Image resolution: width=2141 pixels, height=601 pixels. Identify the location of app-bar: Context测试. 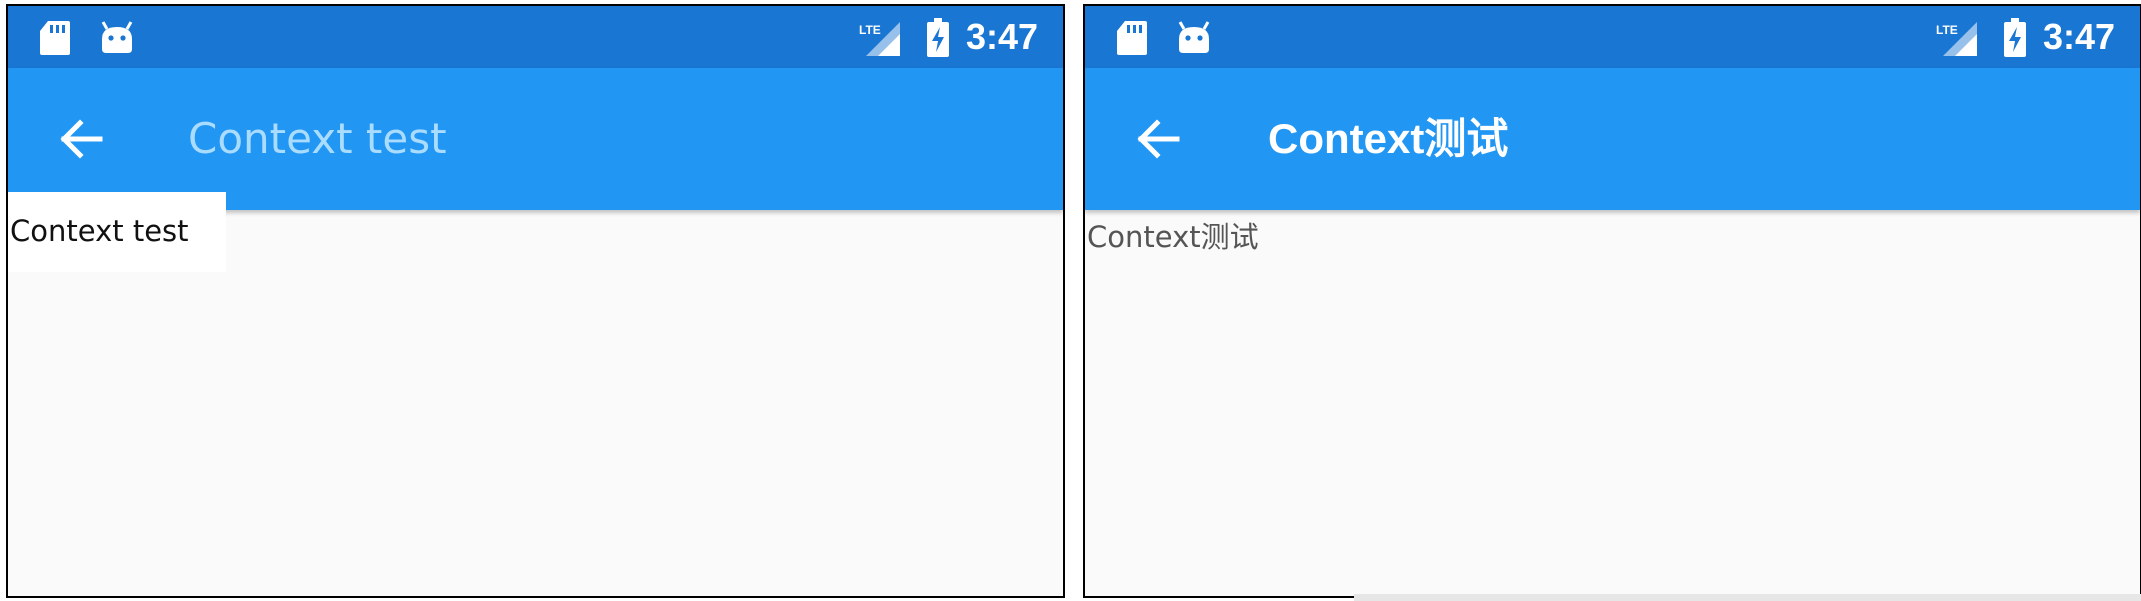
(1612, 139).